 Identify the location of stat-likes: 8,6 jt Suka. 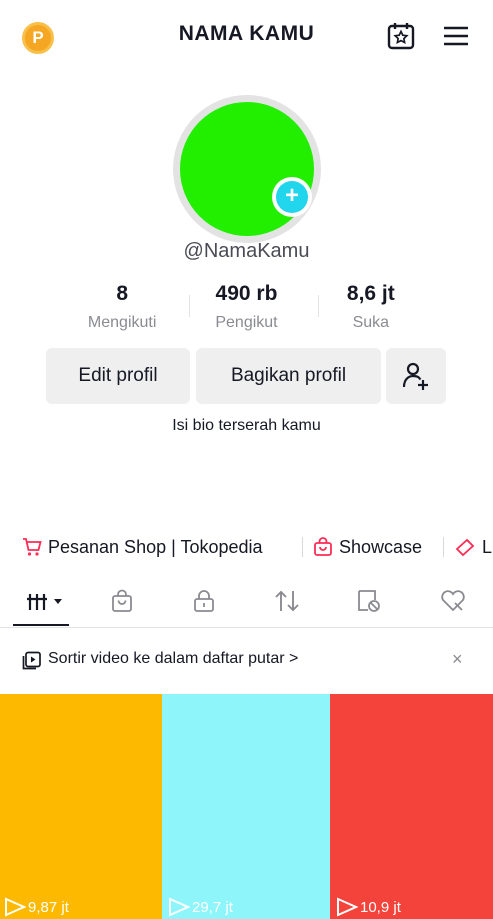
(371, 310).